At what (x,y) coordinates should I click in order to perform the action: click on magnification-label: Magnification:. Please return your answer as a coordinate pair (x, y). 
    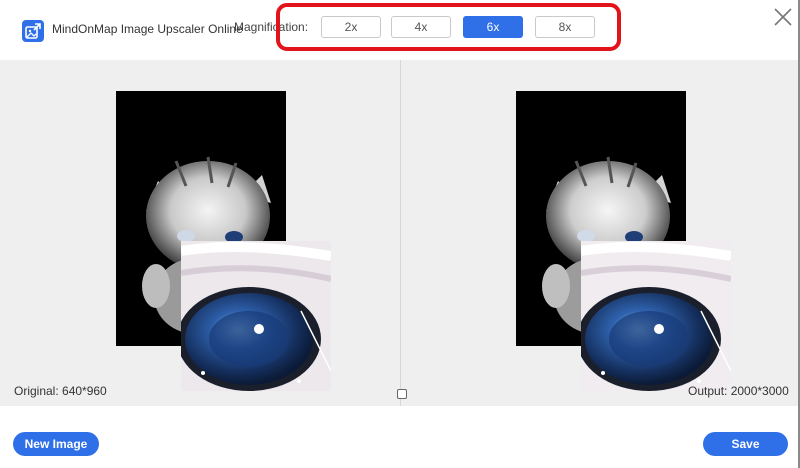
    Looking at the image, I should click on (271, 27).